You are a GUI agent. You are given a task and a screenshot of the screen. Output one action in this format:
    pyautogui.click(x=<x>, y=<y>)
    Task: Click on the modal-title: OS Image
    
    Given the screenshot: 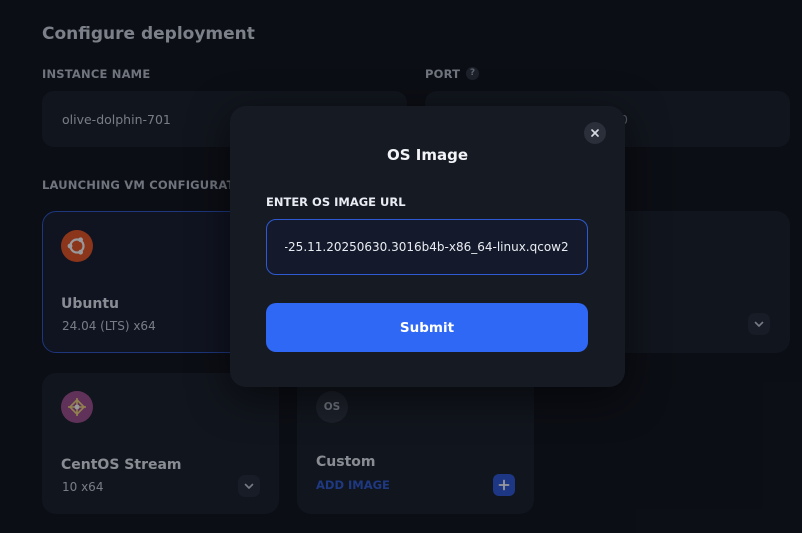 What is the action you would take?
    pyautogui.click(x=427, y=155)
    